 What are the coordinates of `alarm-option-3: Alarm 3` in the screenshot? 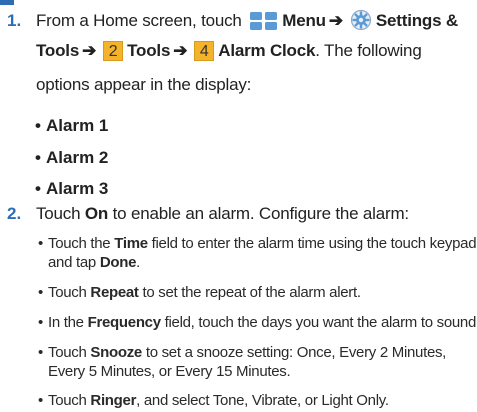 It's located at (71, 189).